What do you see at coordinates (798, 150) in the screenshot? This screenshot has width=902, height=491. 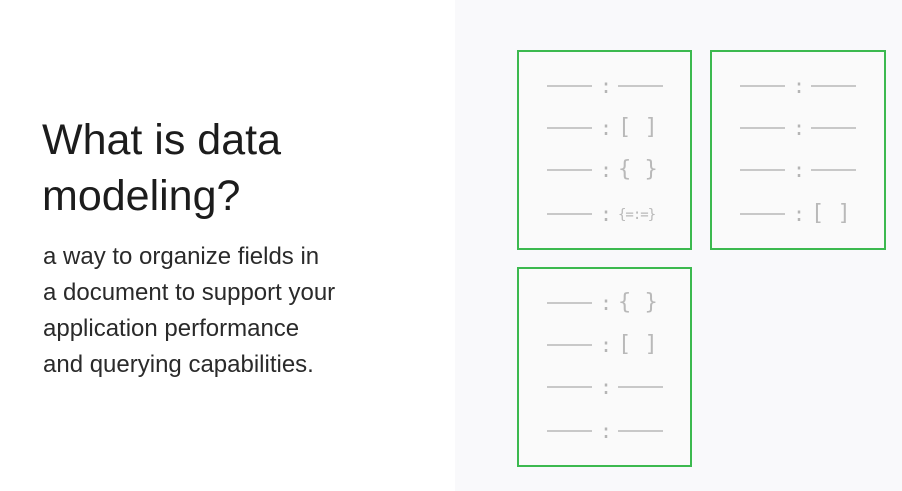 I see `document-2-card: ::::[ ]` at bounding box center [798, 150].